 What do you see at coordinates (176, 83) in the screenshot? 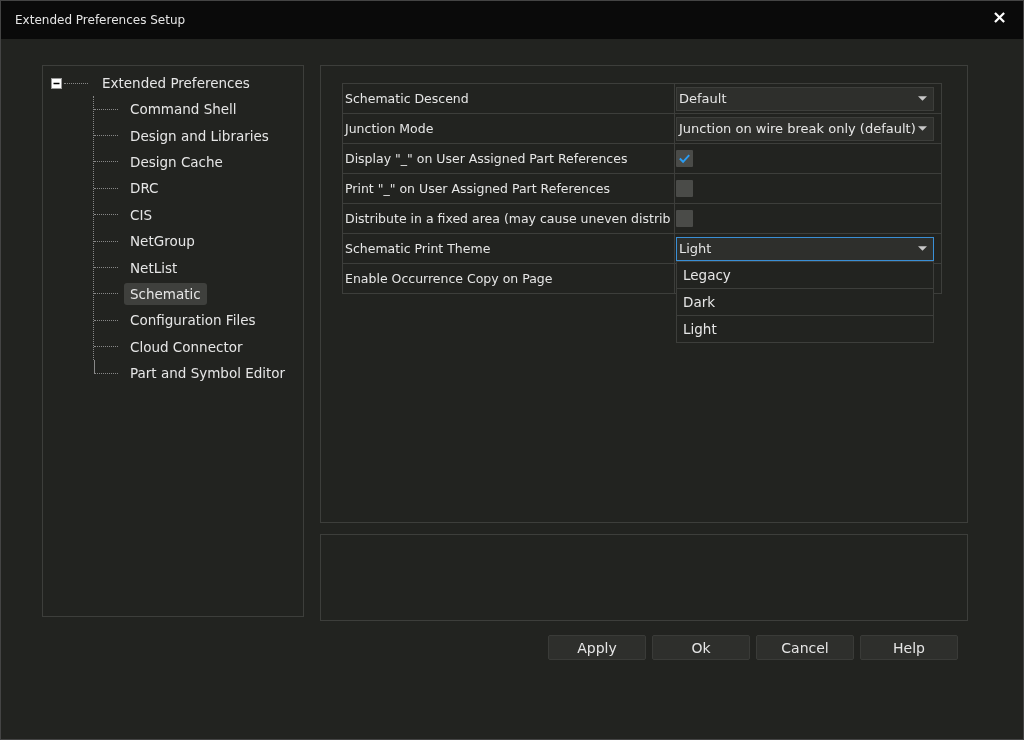
I see `tree-item: Extended Preferences` at bounding box center [176, 83].